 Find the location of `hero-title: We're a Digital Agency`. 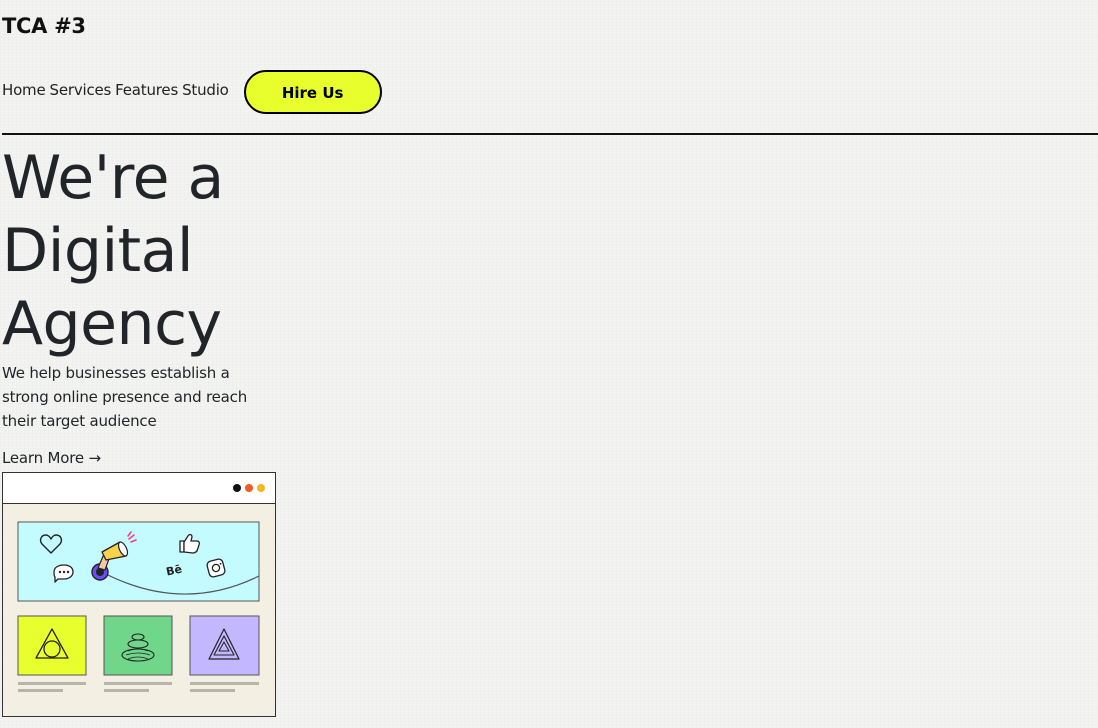

hero-title: We're a Digital Agency is located at coordinates (113, 251).